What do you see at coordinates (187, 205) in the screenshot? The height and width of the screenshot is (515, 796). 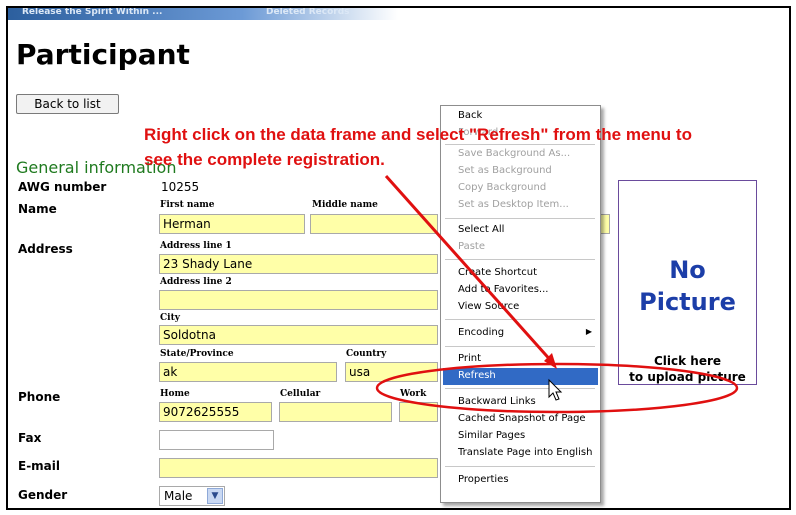 I see `first-name-label: First name` at bounding box center [187, 205].